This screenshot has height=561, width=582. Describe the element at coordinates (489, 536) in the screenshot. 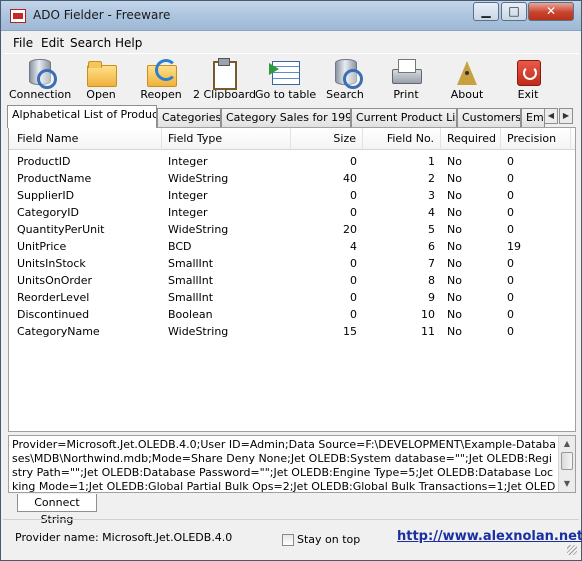

I see `website-link: http://www.alexnolan.net` at that location.